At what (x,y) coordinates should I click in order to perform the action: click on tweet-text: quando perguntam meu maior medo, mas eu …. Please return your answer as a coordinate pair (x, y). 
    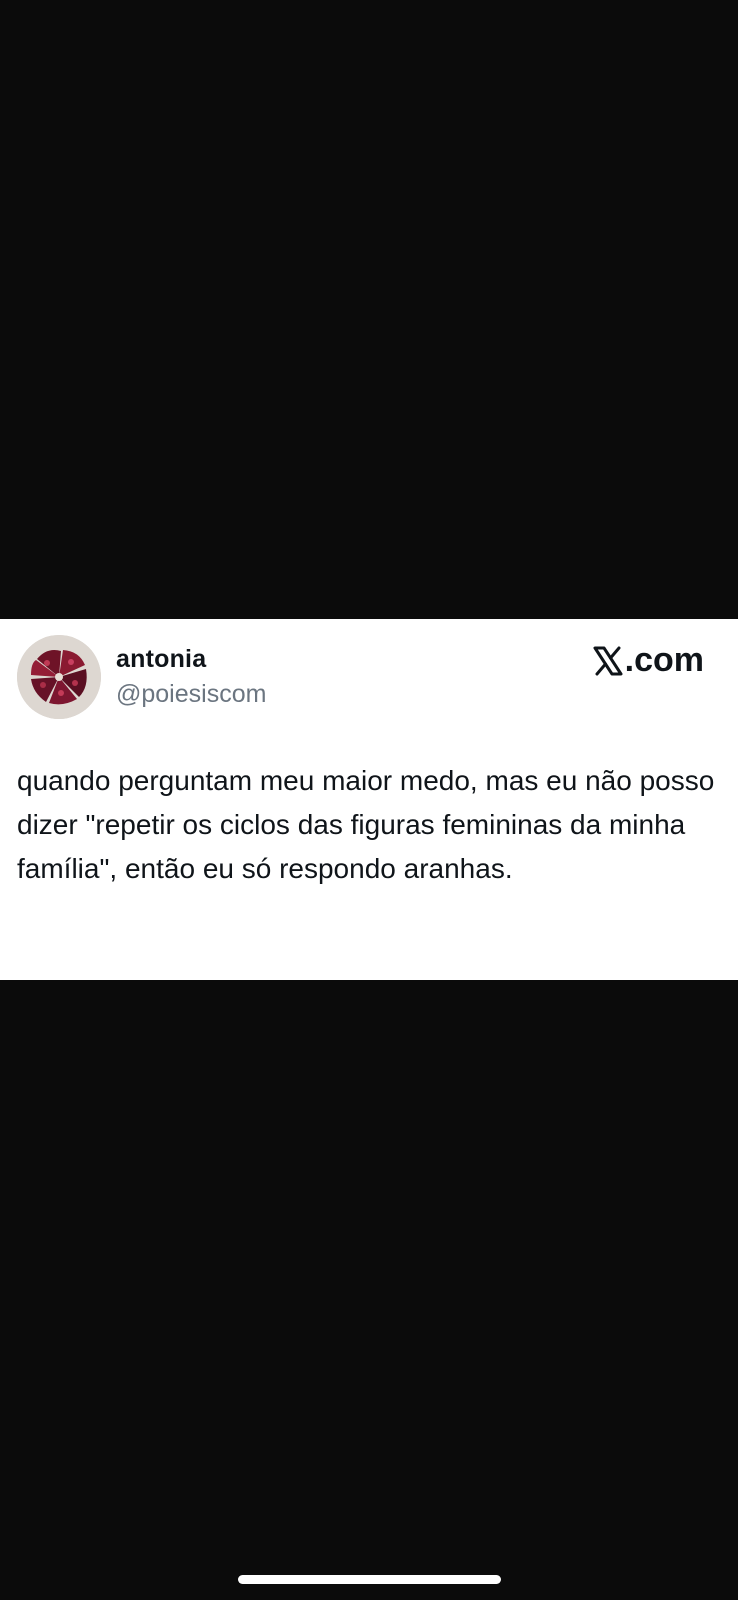
    Looking at the image, I should click on (366, 824).